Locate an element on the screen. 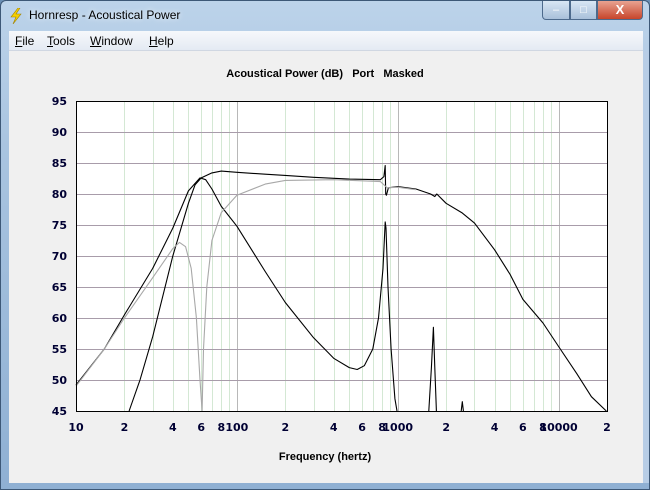 The image size is (650, 490). x-tick-label: 8 is located at coordinates (221, 427).